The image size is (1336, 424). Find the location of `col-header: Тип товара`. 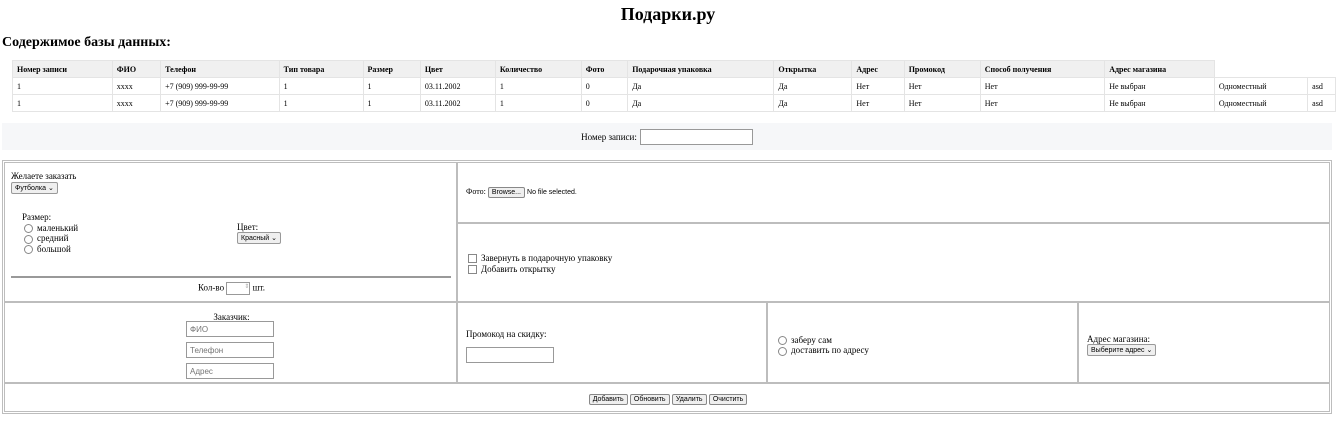

col-header: Тип товара is located at coordinates (321, 69).